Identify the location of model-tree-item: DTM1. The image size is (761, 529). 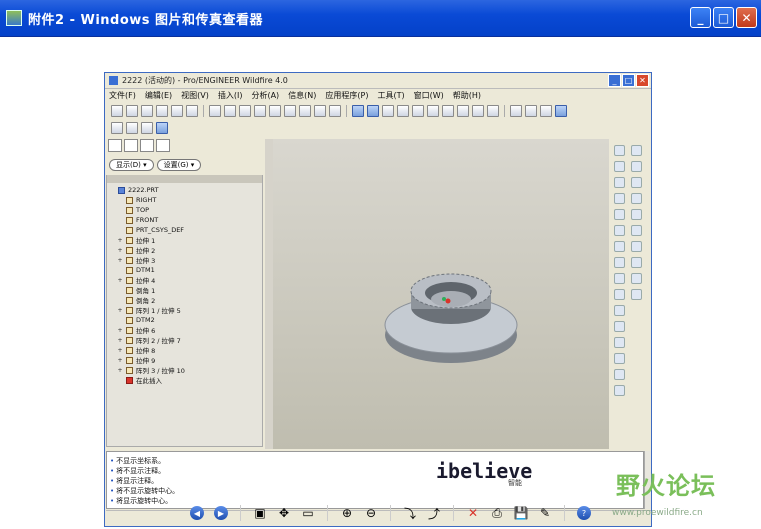
(184, 270).